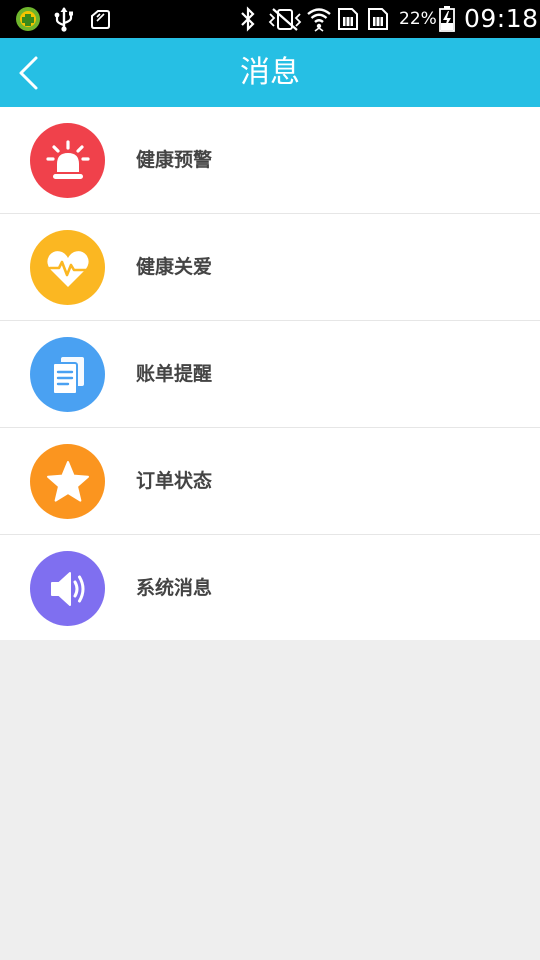 This screenshot has width=540, height=960. What do you see at coordinates (28, 19) in the screenshot?
I see `app-notification-icon` at bounding box center [28, 19].